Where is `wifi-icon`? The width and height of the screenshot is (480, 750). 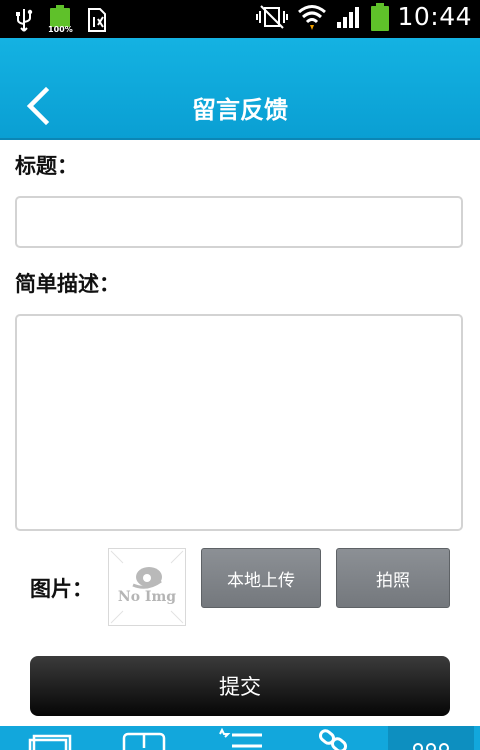 wifi-icon is located at coordinates (312, 17).